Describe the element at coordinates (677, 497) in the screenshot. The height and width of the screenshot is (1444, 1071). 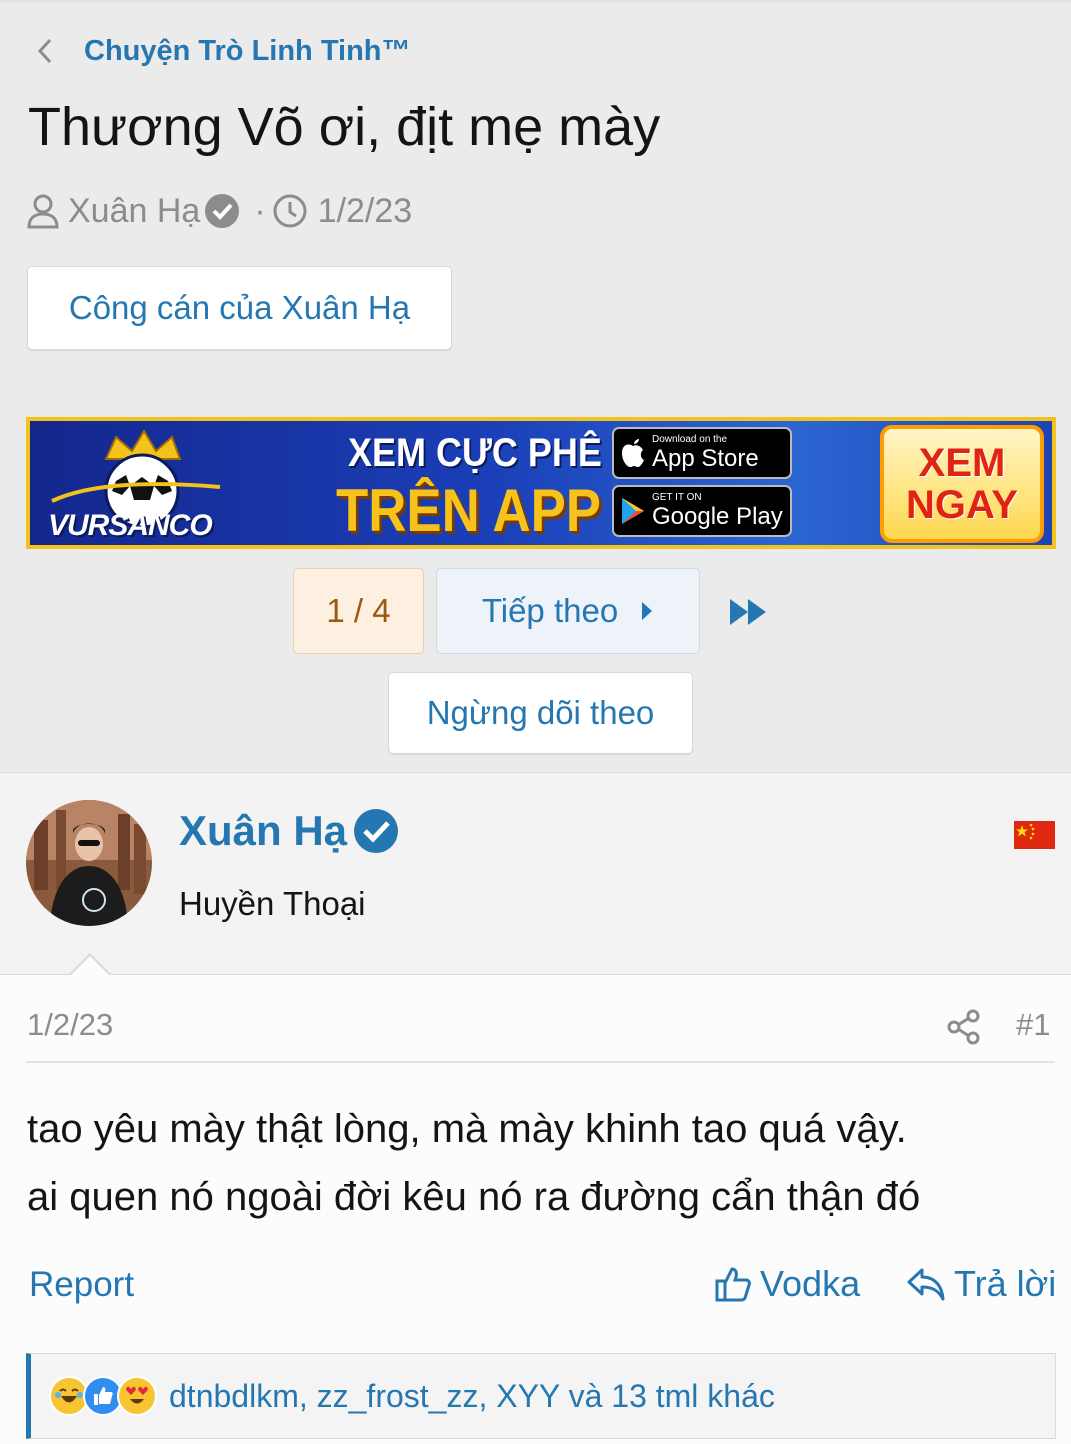
I see `google-play-small-text: GET IT ON` at that location.